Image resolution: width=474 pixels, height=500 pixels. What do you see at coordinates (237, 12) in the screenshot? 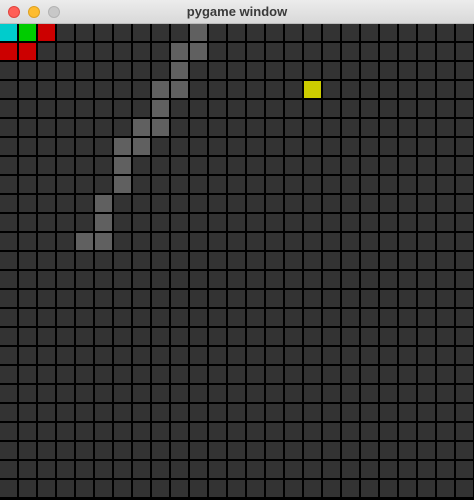
I see `title-bar: pygame window` at bounding box center [237, 12].